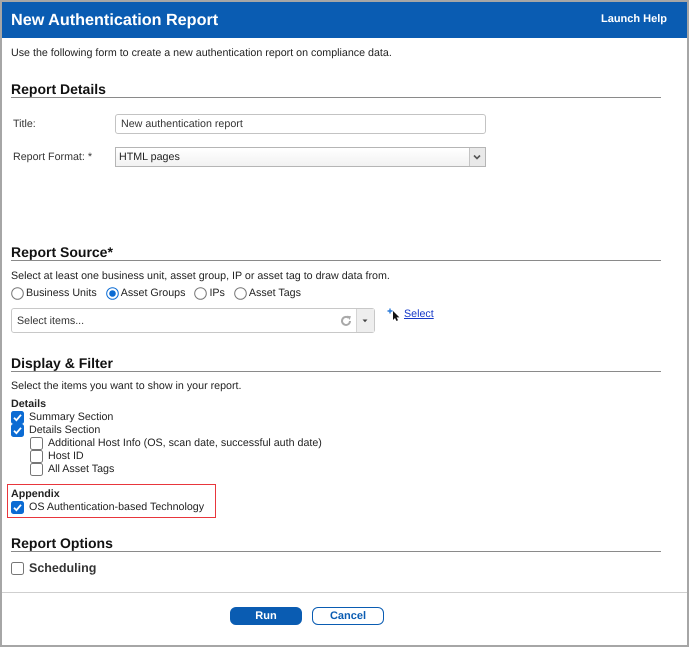 The height and width of the screenshot is (647, 689). Describe the element at coordinates (419, 314) in the screenshot. I see `select-link: Select` at that location.